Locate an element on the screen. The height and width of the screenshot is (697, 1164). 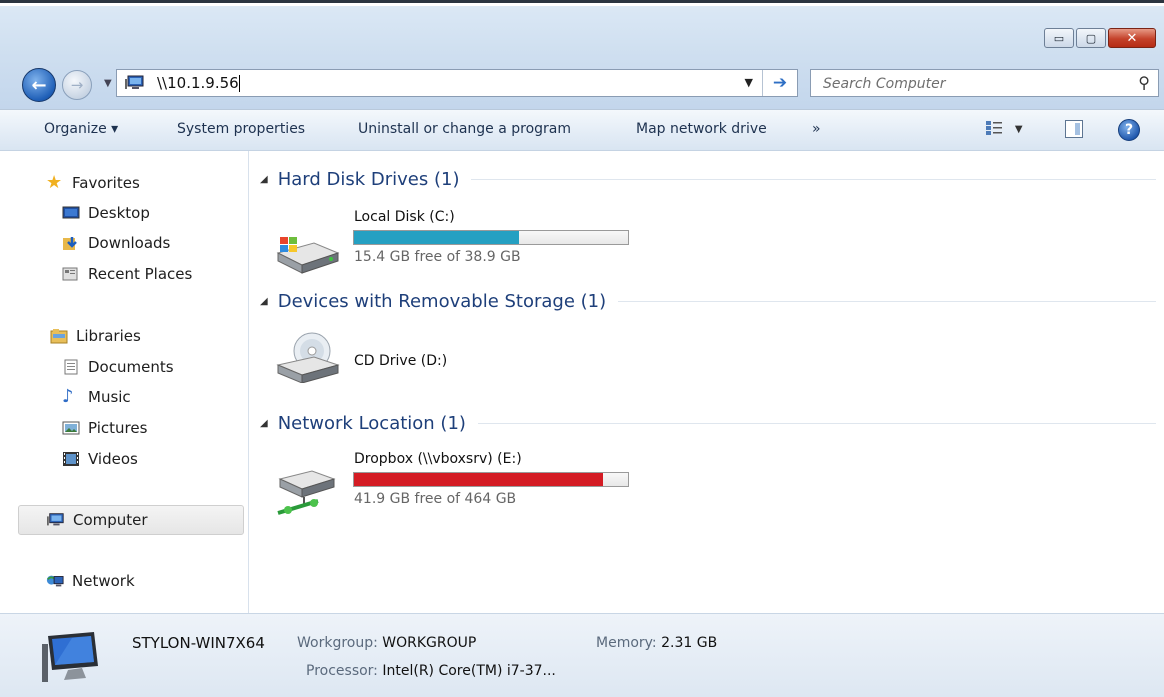
maximize-icon: ▢ is located at coordinates (1091, 38).